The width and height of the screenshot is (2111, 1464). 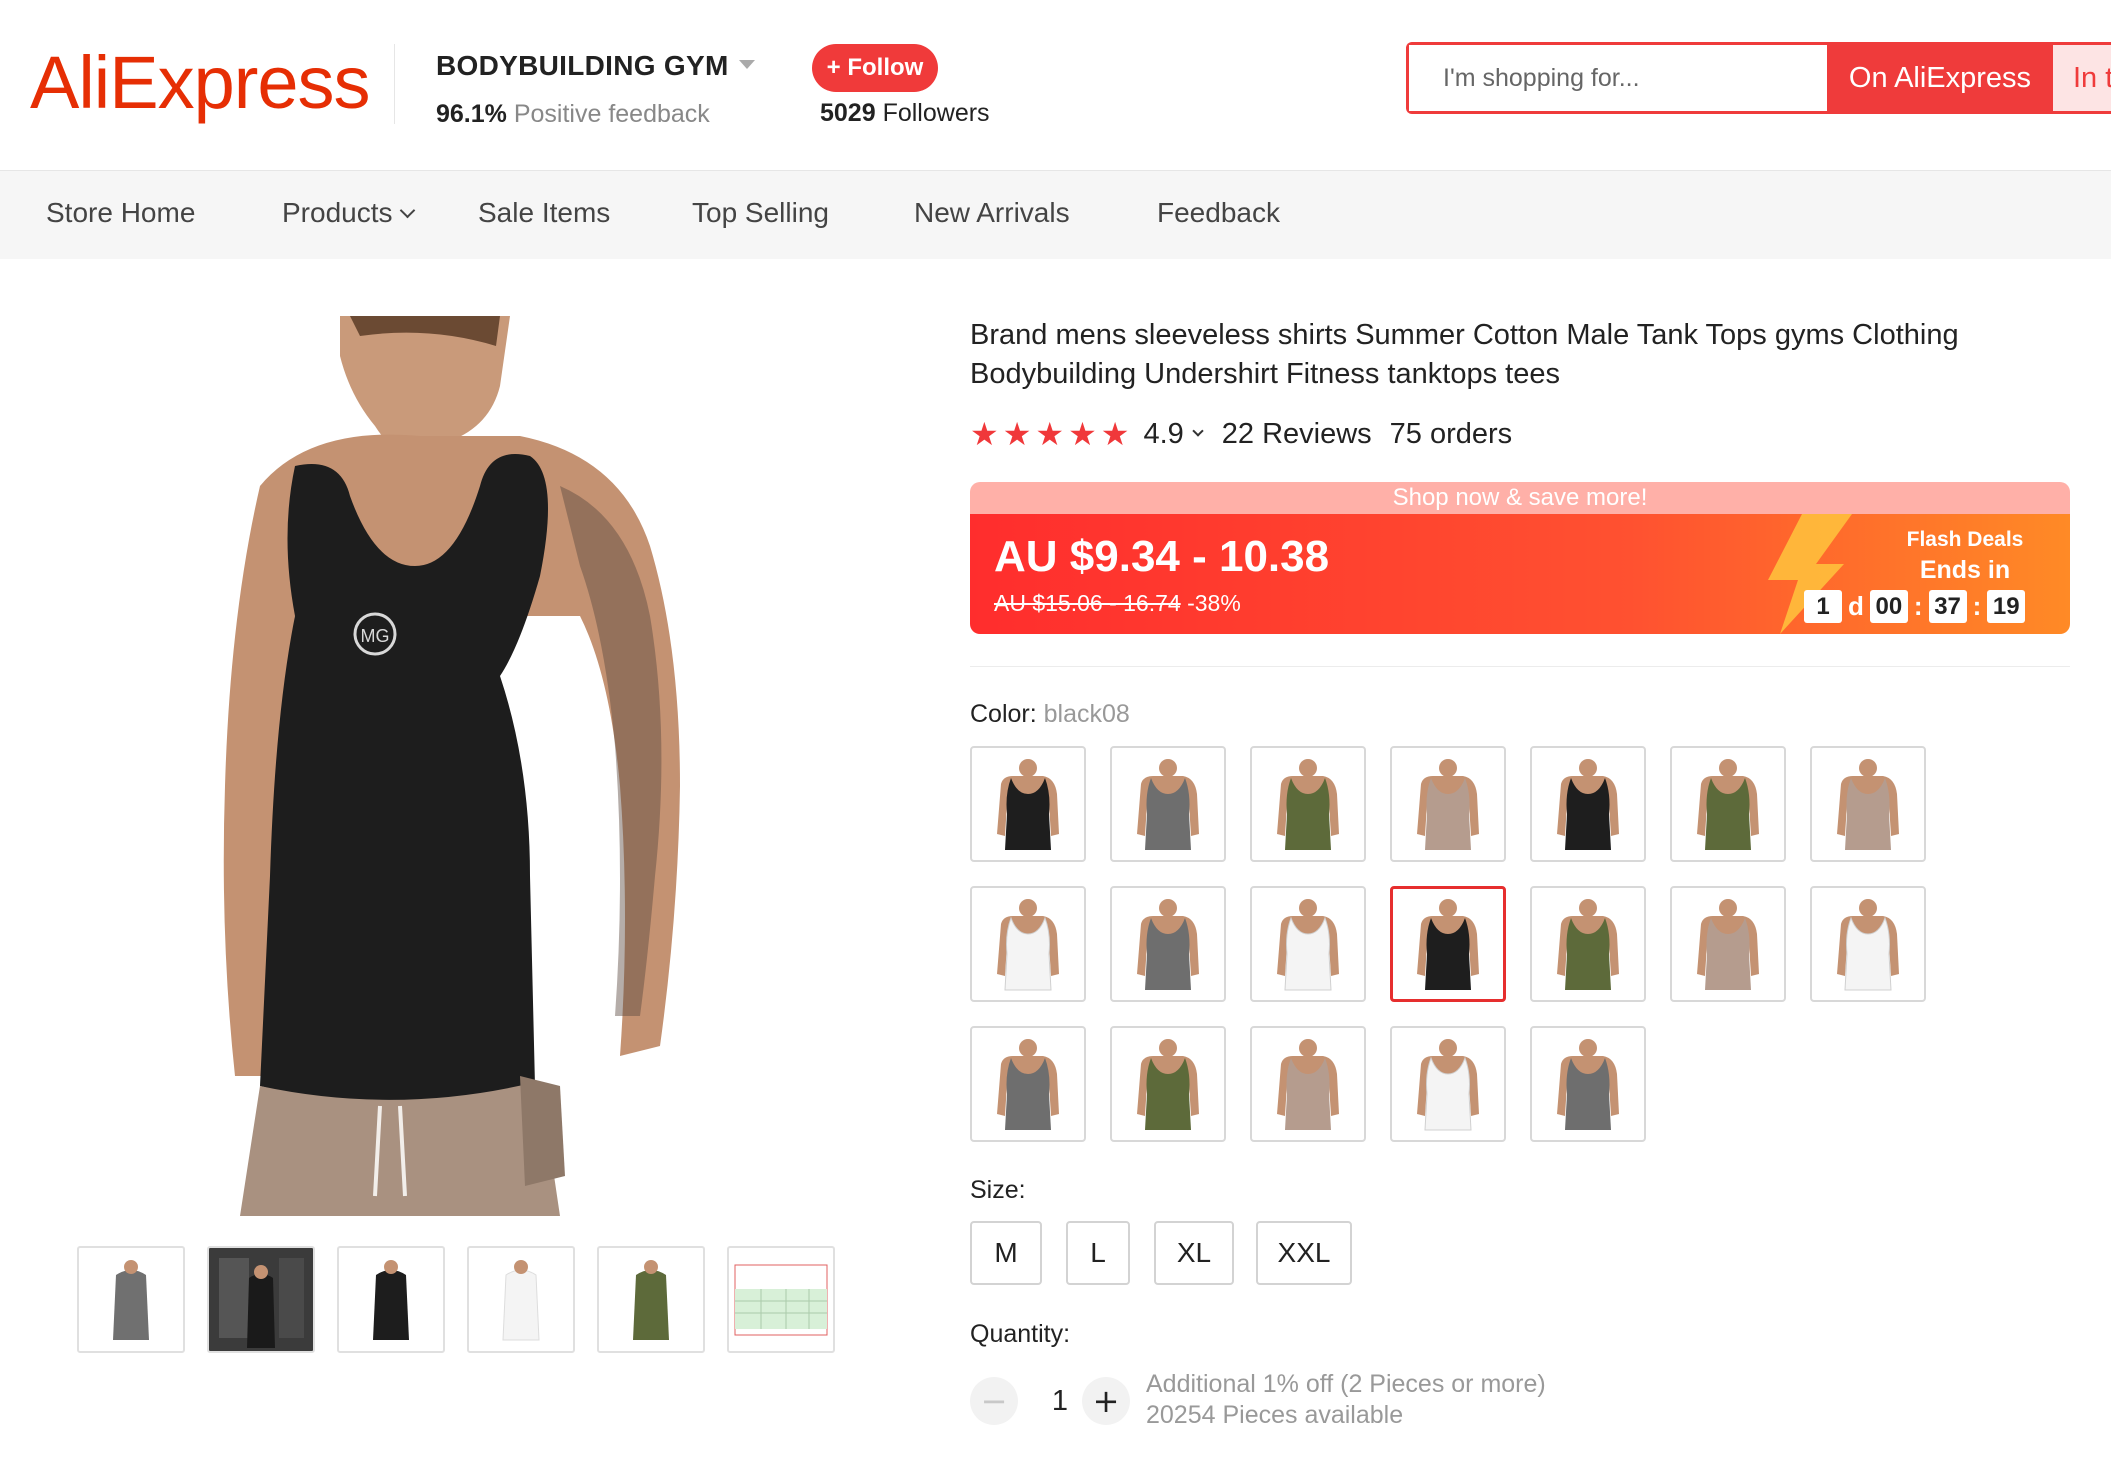 What do you see at coordinates (1106, 1401) in the screenshot?
I see `quantity-increase-button: +` at bounding box center [1106, 1401].